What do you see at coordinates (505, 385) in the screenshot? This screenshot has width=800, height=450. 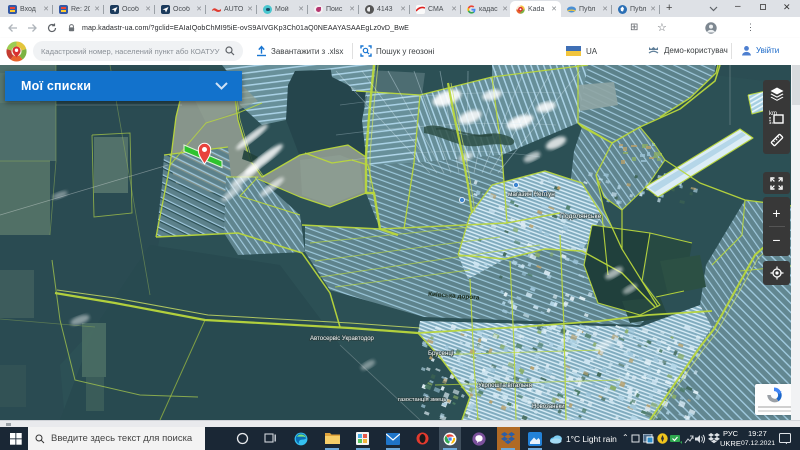 I see `svg-text: Укрпошта вітальня` at bounding box center [505, 385].